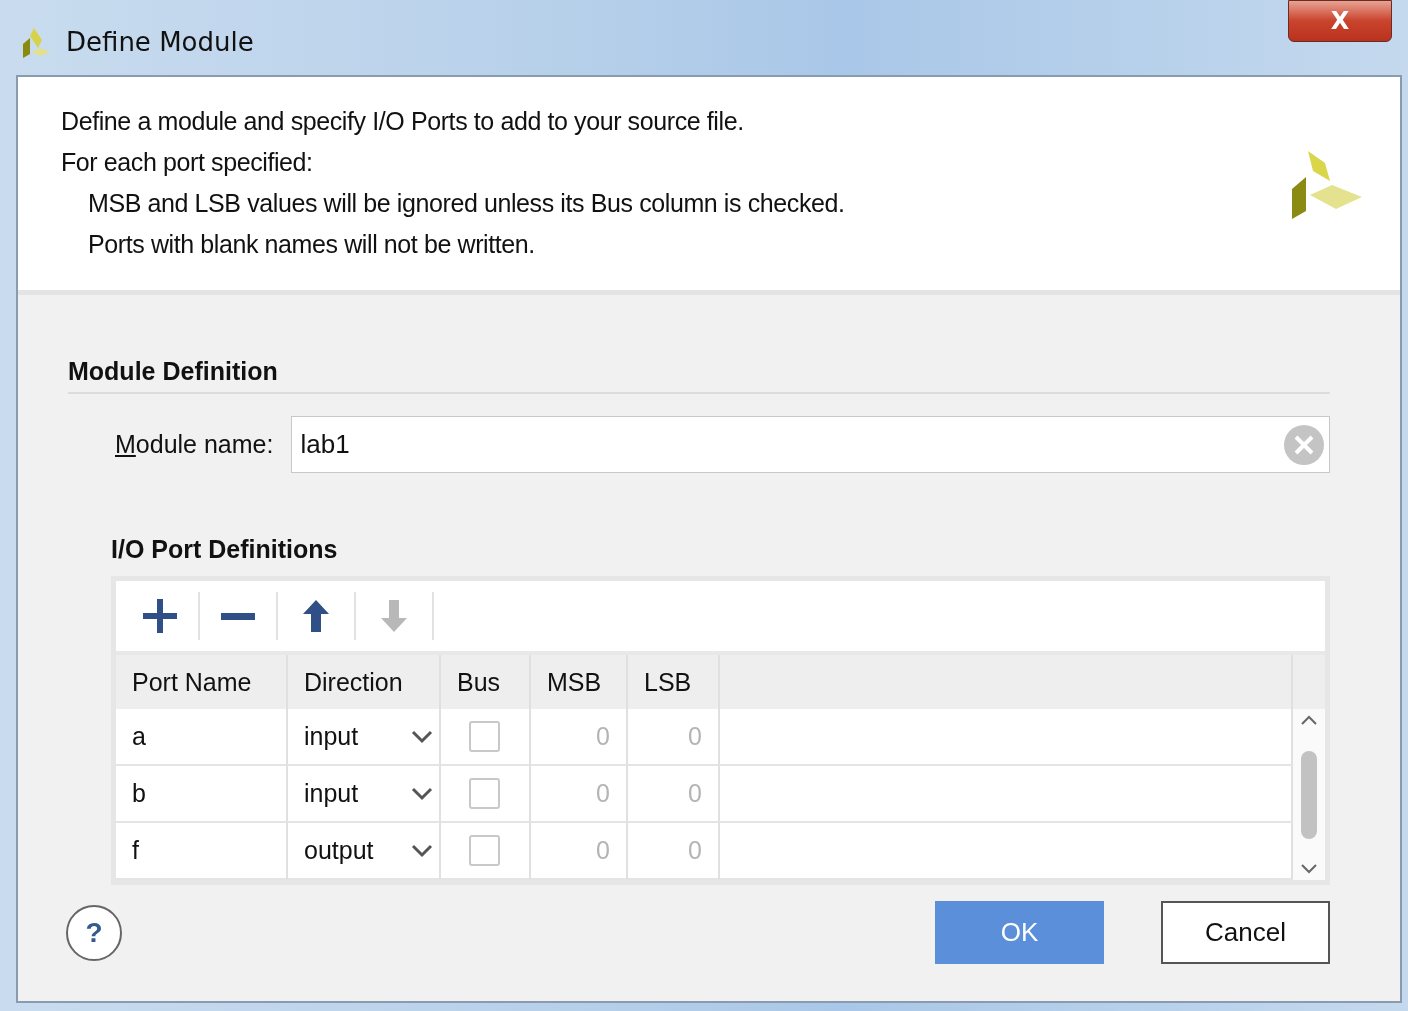 The image size is (1408, 1011). Describe the element at coordinates (364, 851) in the screenshot. I see `direction-dropdown: output` at that location.